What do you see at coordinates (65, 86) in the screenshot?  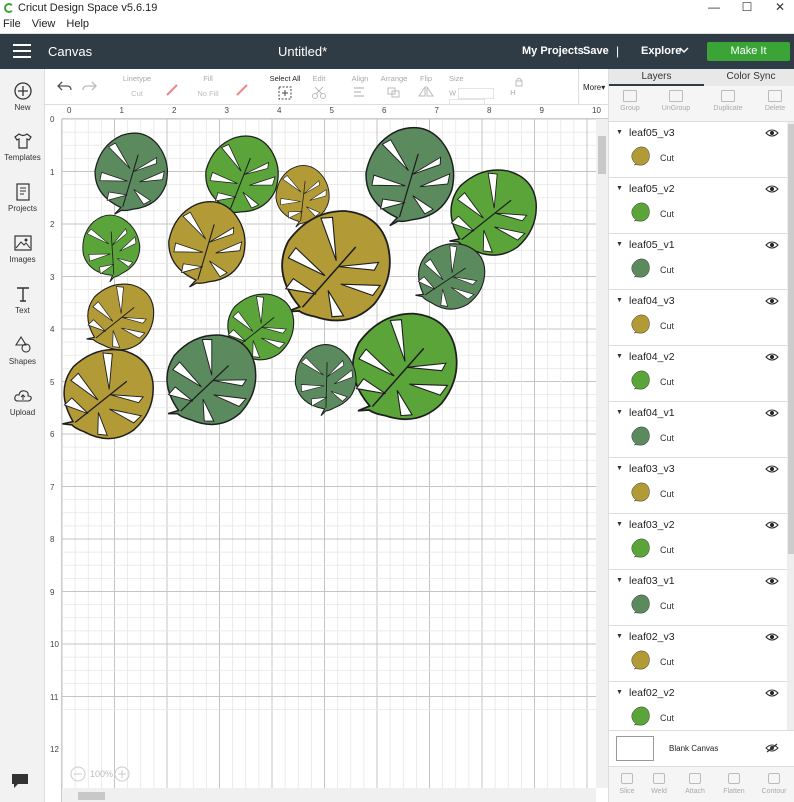 I see `undo-icon` at bounding box center [65, 86].